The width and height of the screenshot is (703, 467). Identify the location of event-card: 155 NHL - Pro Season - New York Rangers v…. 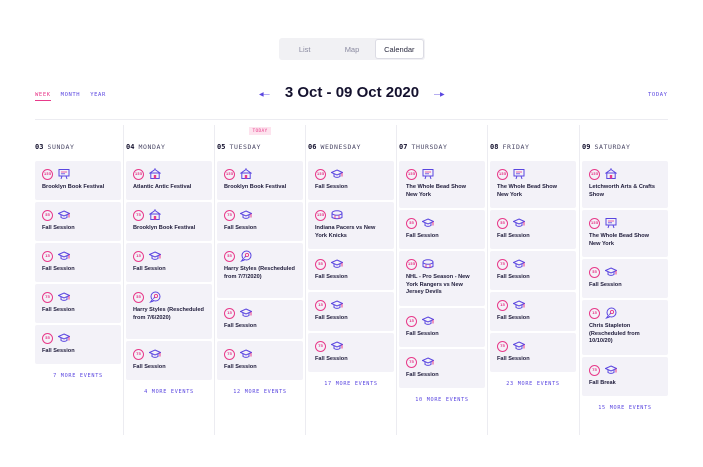
(442, 278).